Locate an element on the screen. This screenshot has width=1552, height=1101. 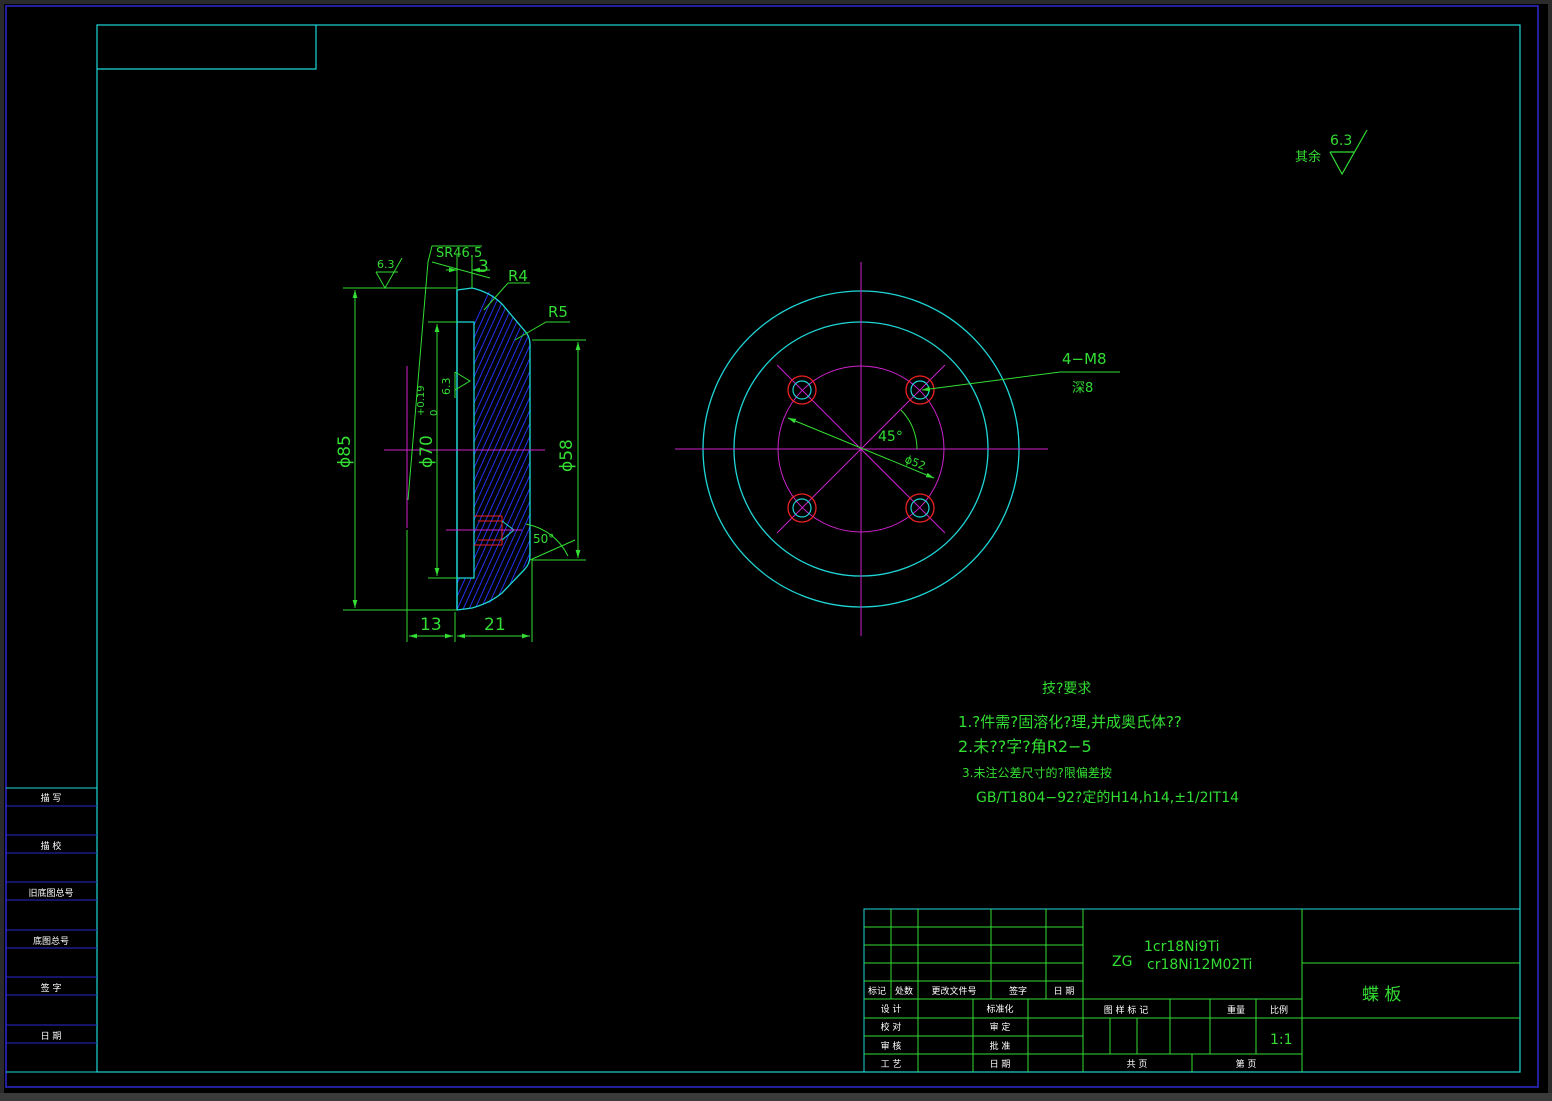
roughness-note: 其余 6.3 is located at coordinates (1331, 152).